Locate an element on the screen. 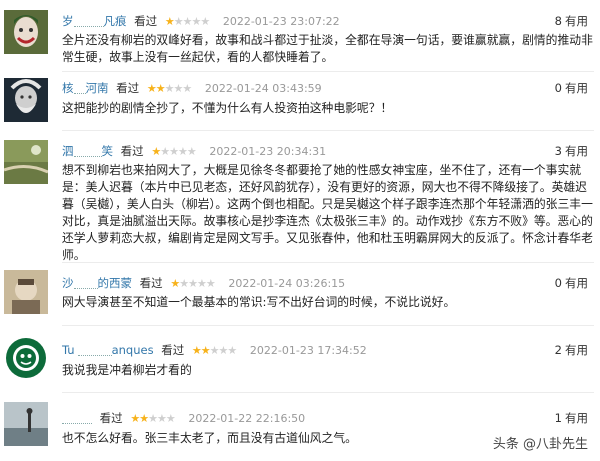 The width and height of the screenshot is (600, 461). useful-count: 1 is located at coordinates (558, 418).